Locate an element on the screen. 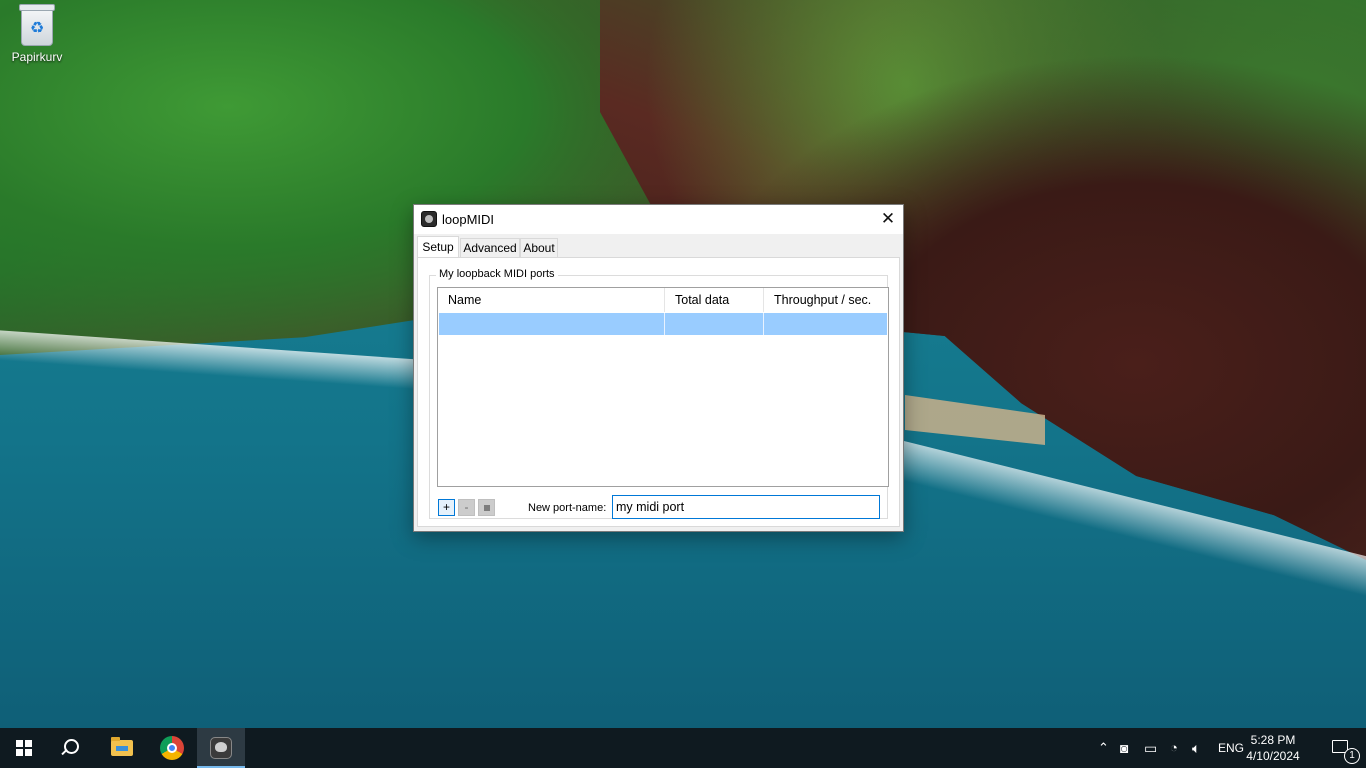 The width and height of the screenshot is (1366, 768). search-button is located at coordinates (72, 748).